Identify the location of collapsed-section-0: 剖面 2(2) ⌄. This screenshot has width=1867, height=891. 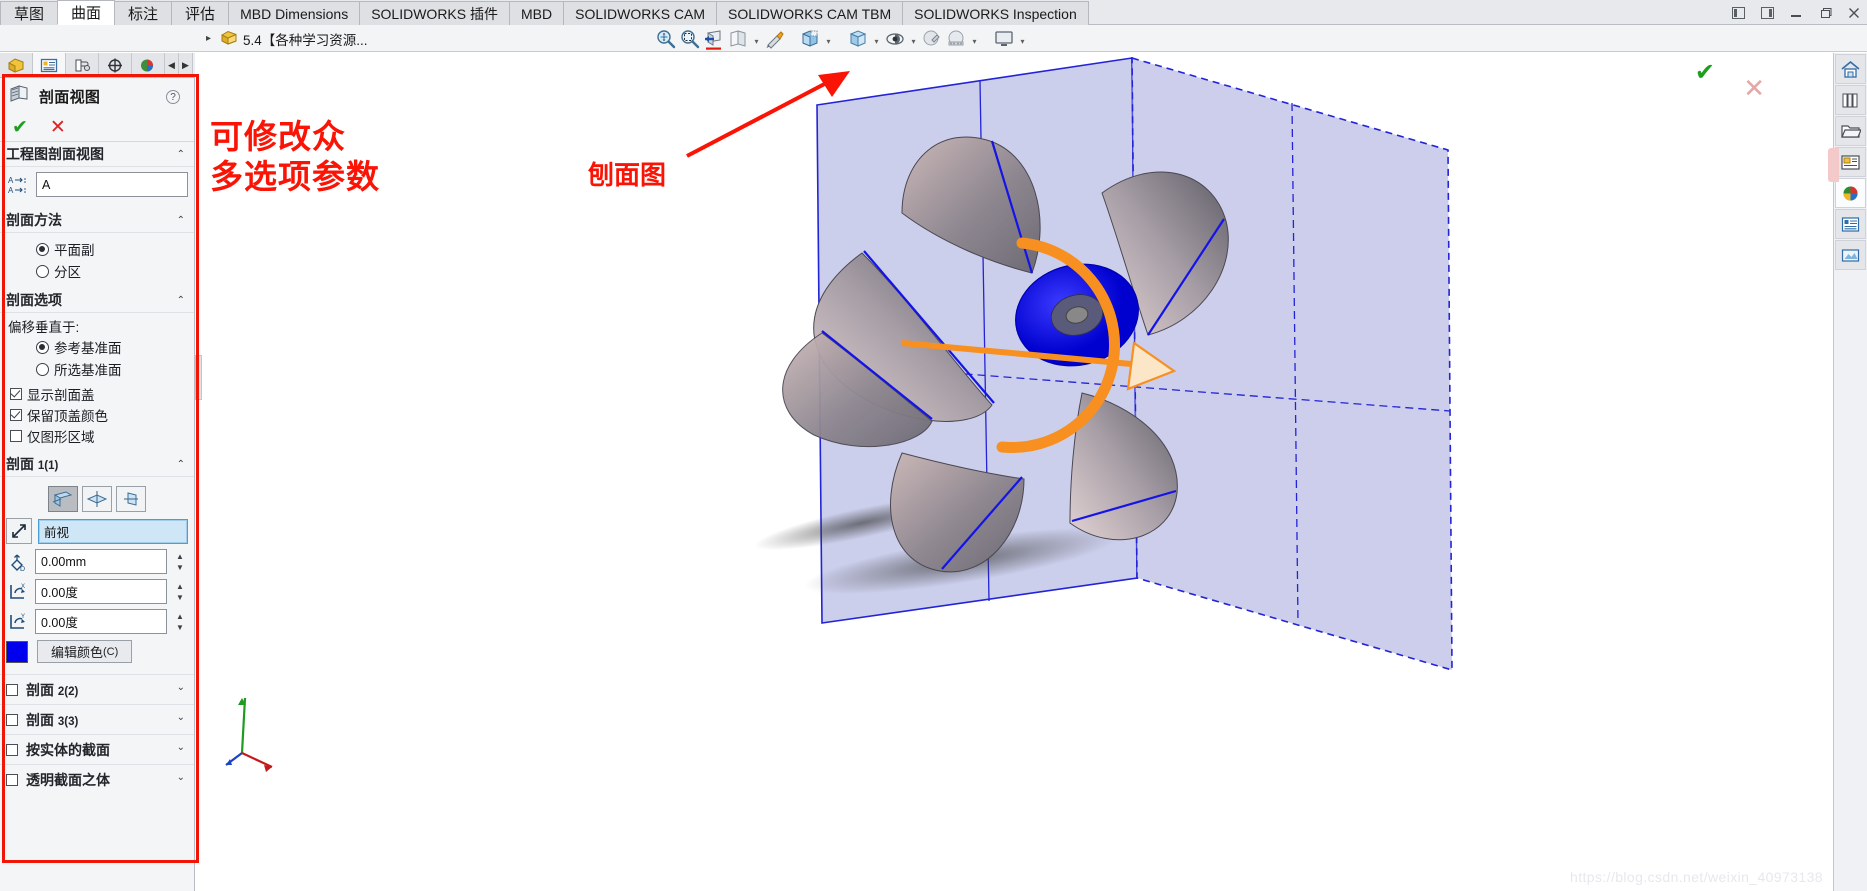
(97, 689).